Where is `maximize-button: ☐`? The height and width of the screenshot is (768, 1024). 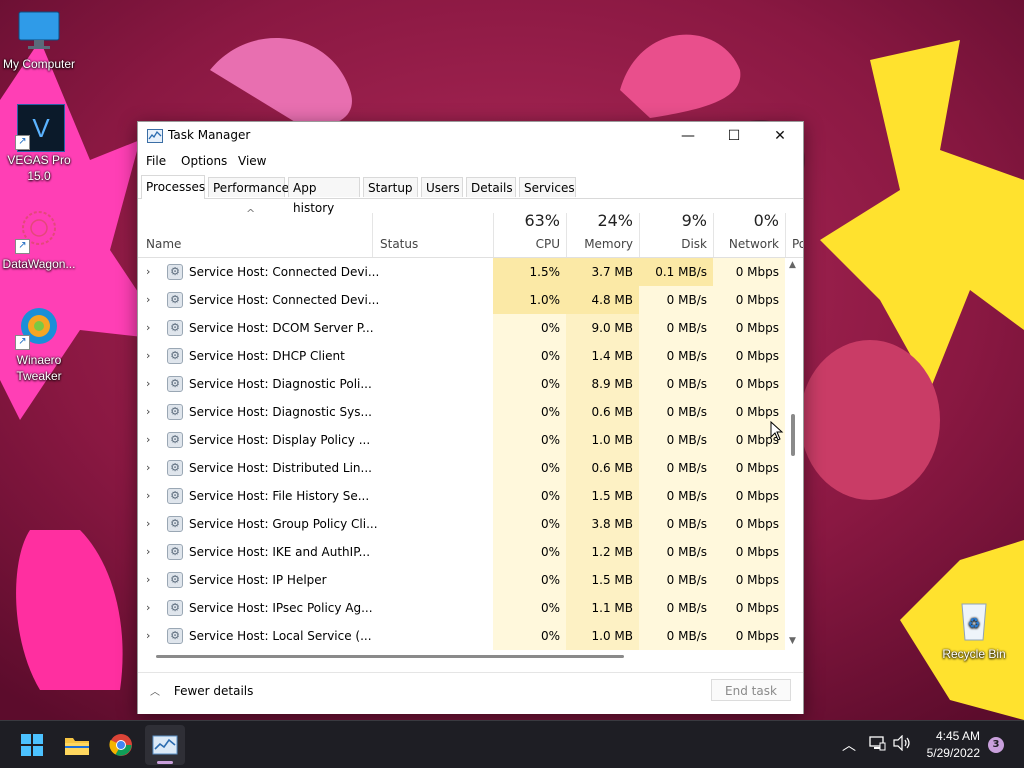 maximize-button: ☐ is located at coordinates (734, 136).